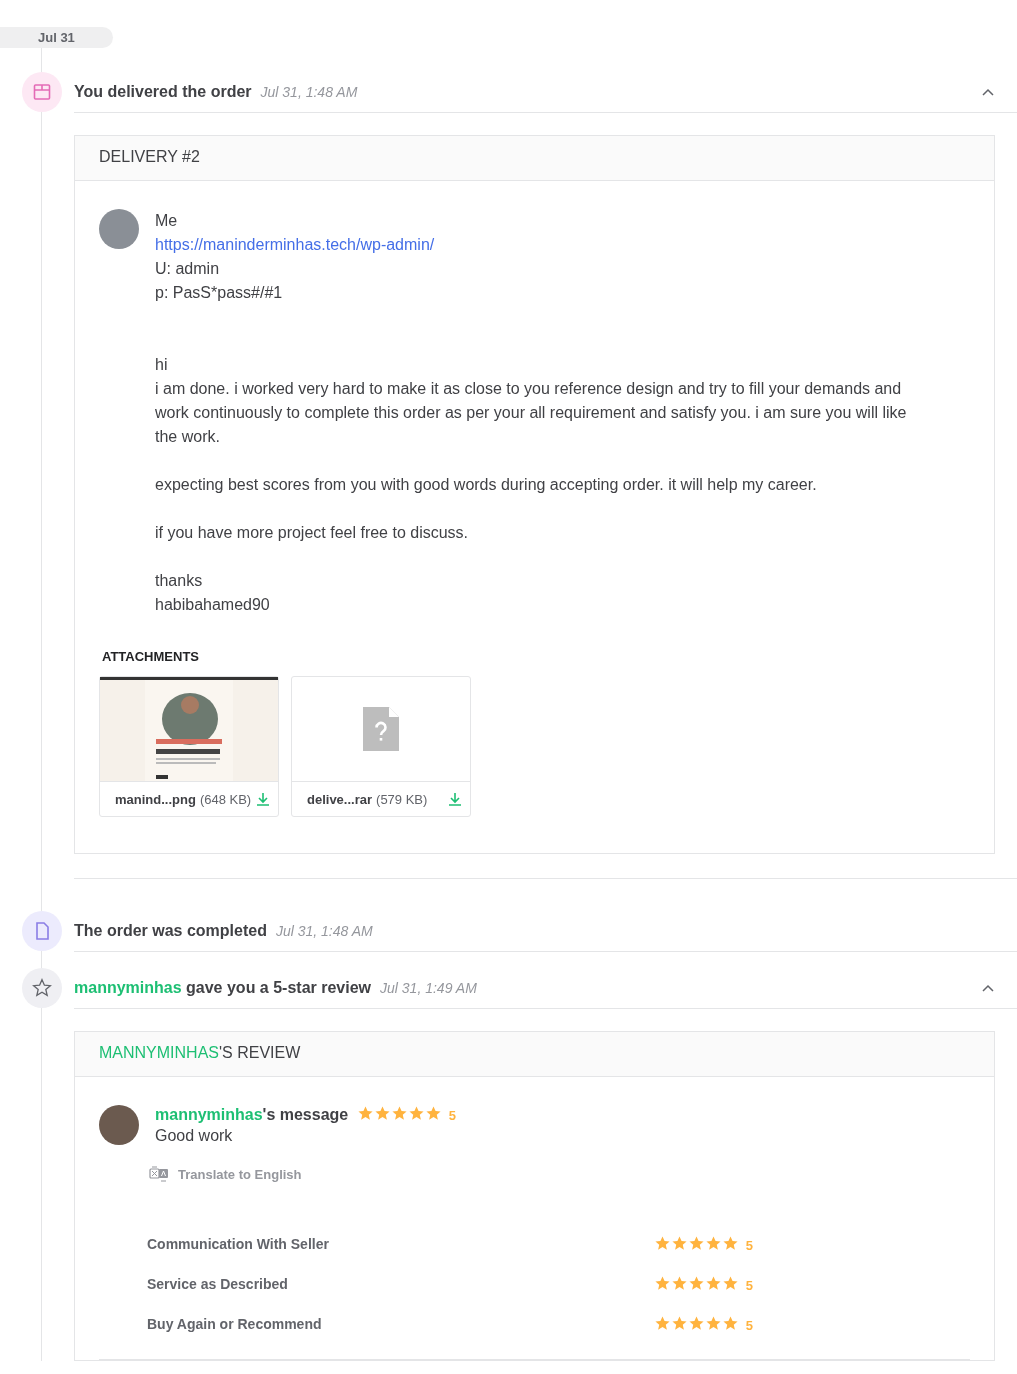 This screenshot has height=1374, width=1017. What do you see at coordinates (381, 729) in the screenshot?
I see `file-icon` at bounding box center [381, 729].